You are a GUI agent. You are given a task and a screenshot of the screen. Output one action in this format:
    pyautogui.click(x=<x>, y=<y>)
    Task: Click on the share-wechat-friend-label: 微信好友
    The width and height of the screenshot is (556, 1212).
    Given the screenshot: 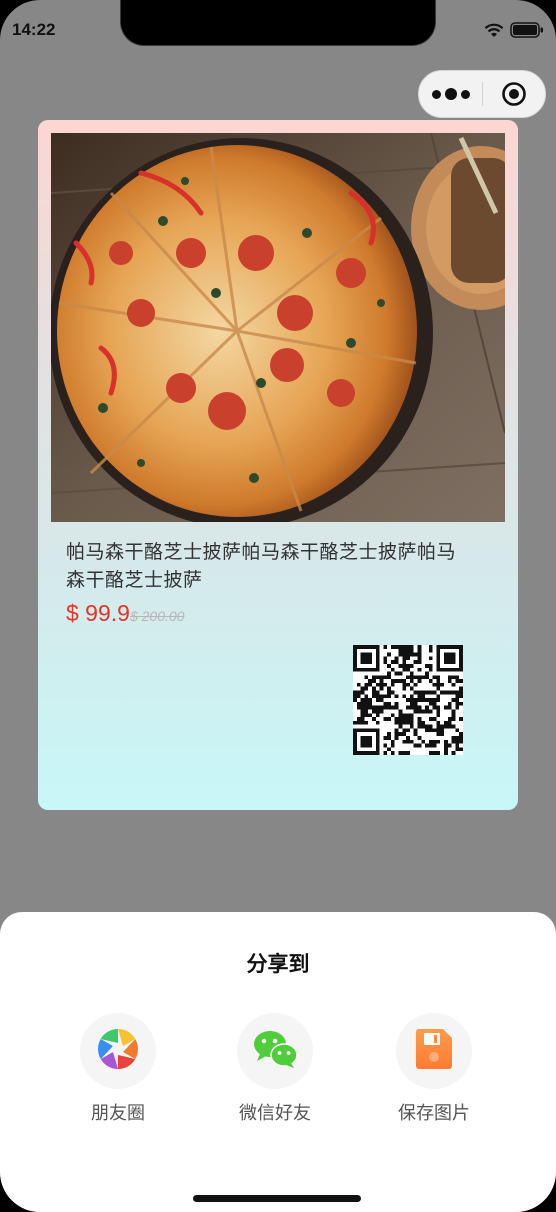 What is the action you would take?
    pyautogui.click(x=275, y=1113)
    